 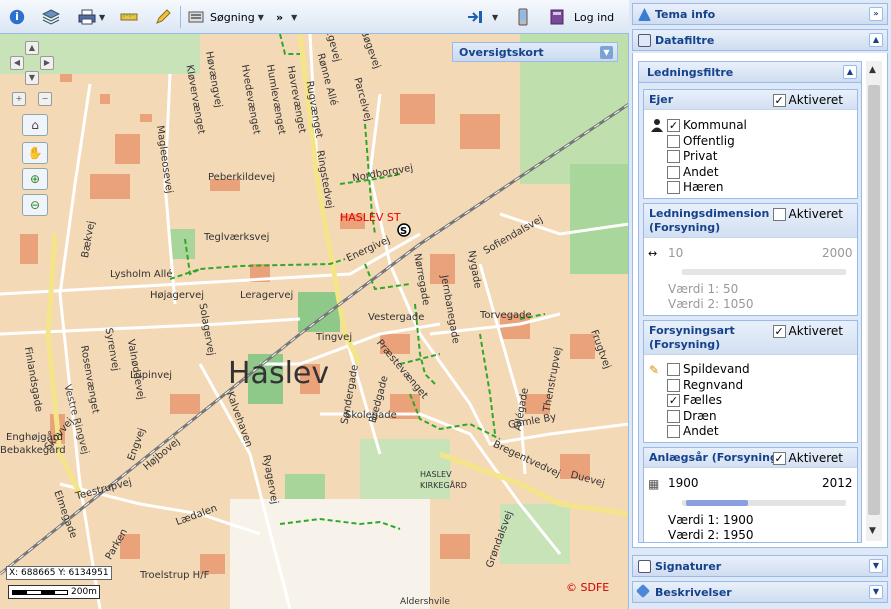 I want to click on forsyningsart-title: Forsyningsart (Forsyning), so click(x=692, y=337).